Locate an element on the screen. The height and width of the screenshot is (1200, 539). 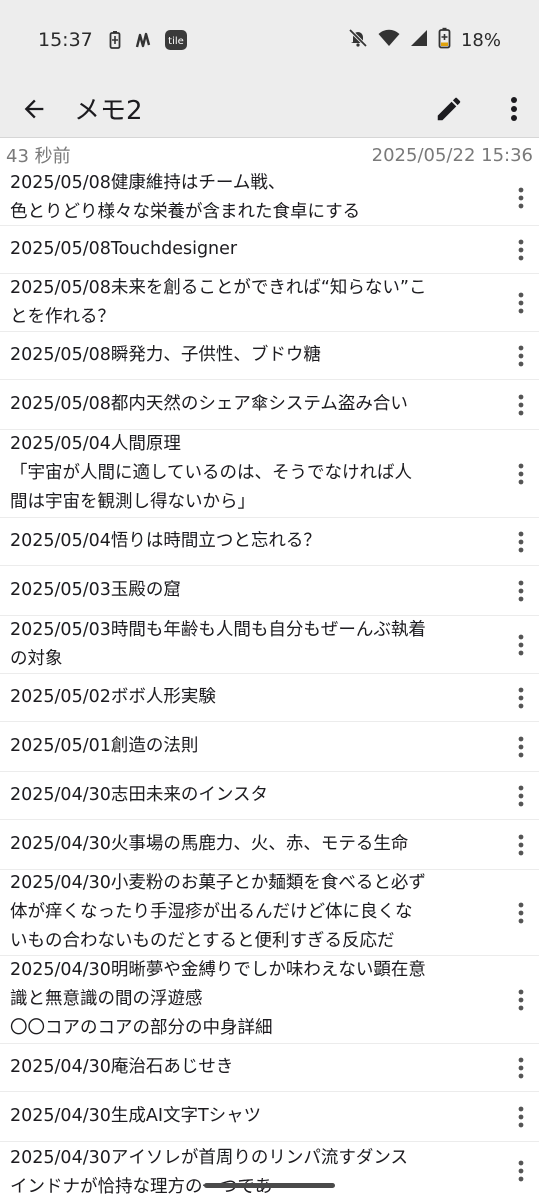
list-item: 2025/05/08未来を創ることができれば“知らない”こ とを作れる？ is located at coordinates (269, 303).